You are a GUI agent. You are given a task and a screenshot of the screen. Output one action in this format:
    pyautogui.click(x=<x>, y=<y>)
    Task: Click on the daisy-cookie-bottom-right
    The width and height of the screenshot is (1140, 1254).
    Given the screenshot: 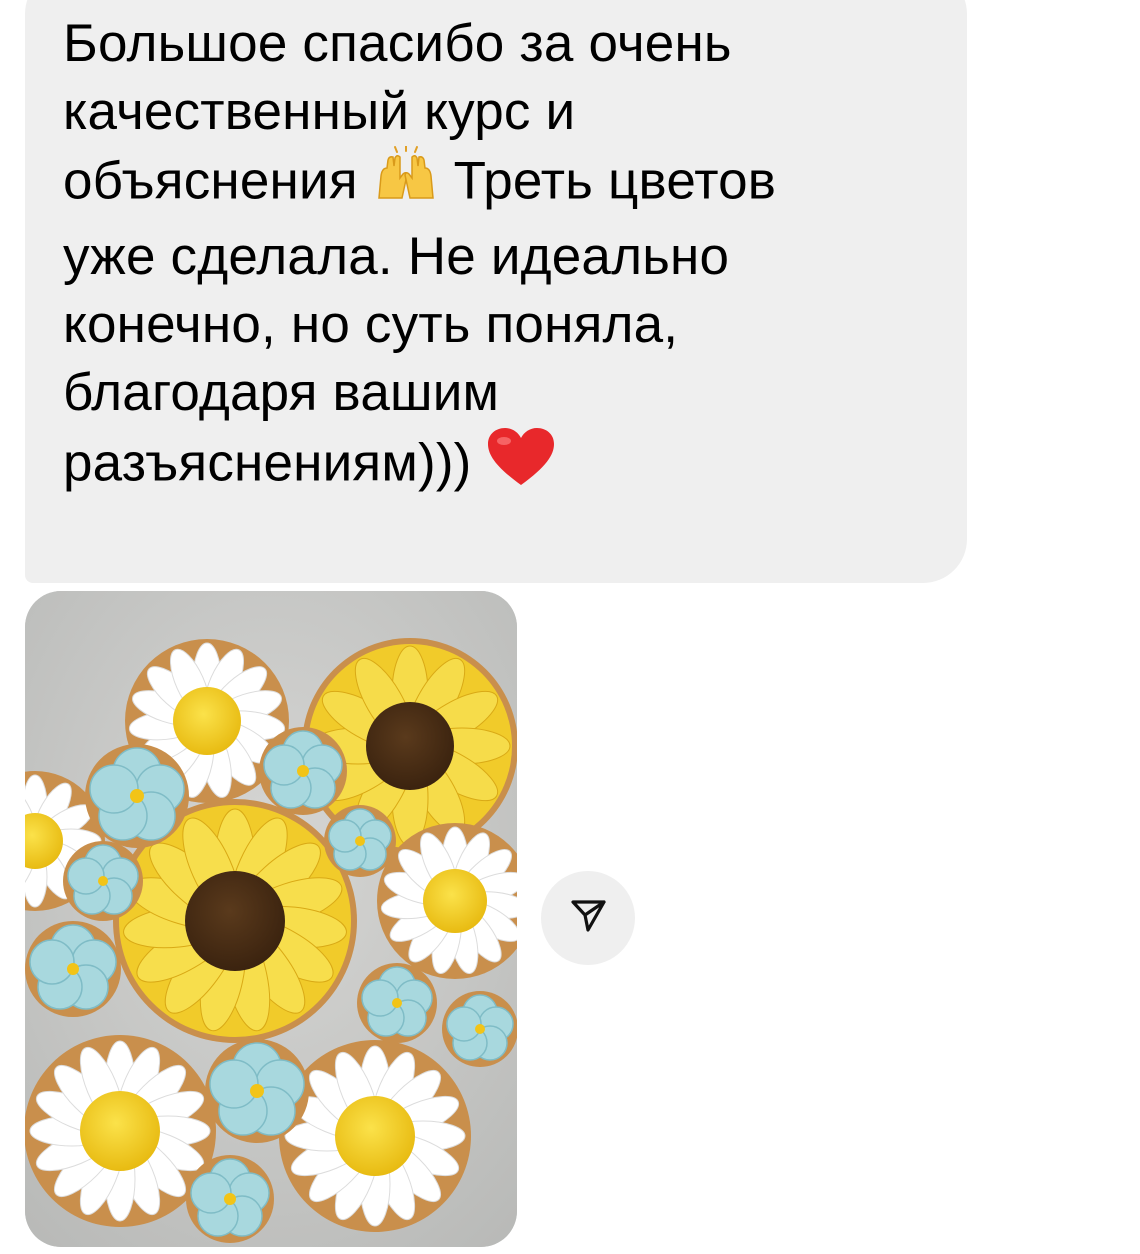 What is the action you would take?
    pyautogui.click(x=375, y=1136)
    